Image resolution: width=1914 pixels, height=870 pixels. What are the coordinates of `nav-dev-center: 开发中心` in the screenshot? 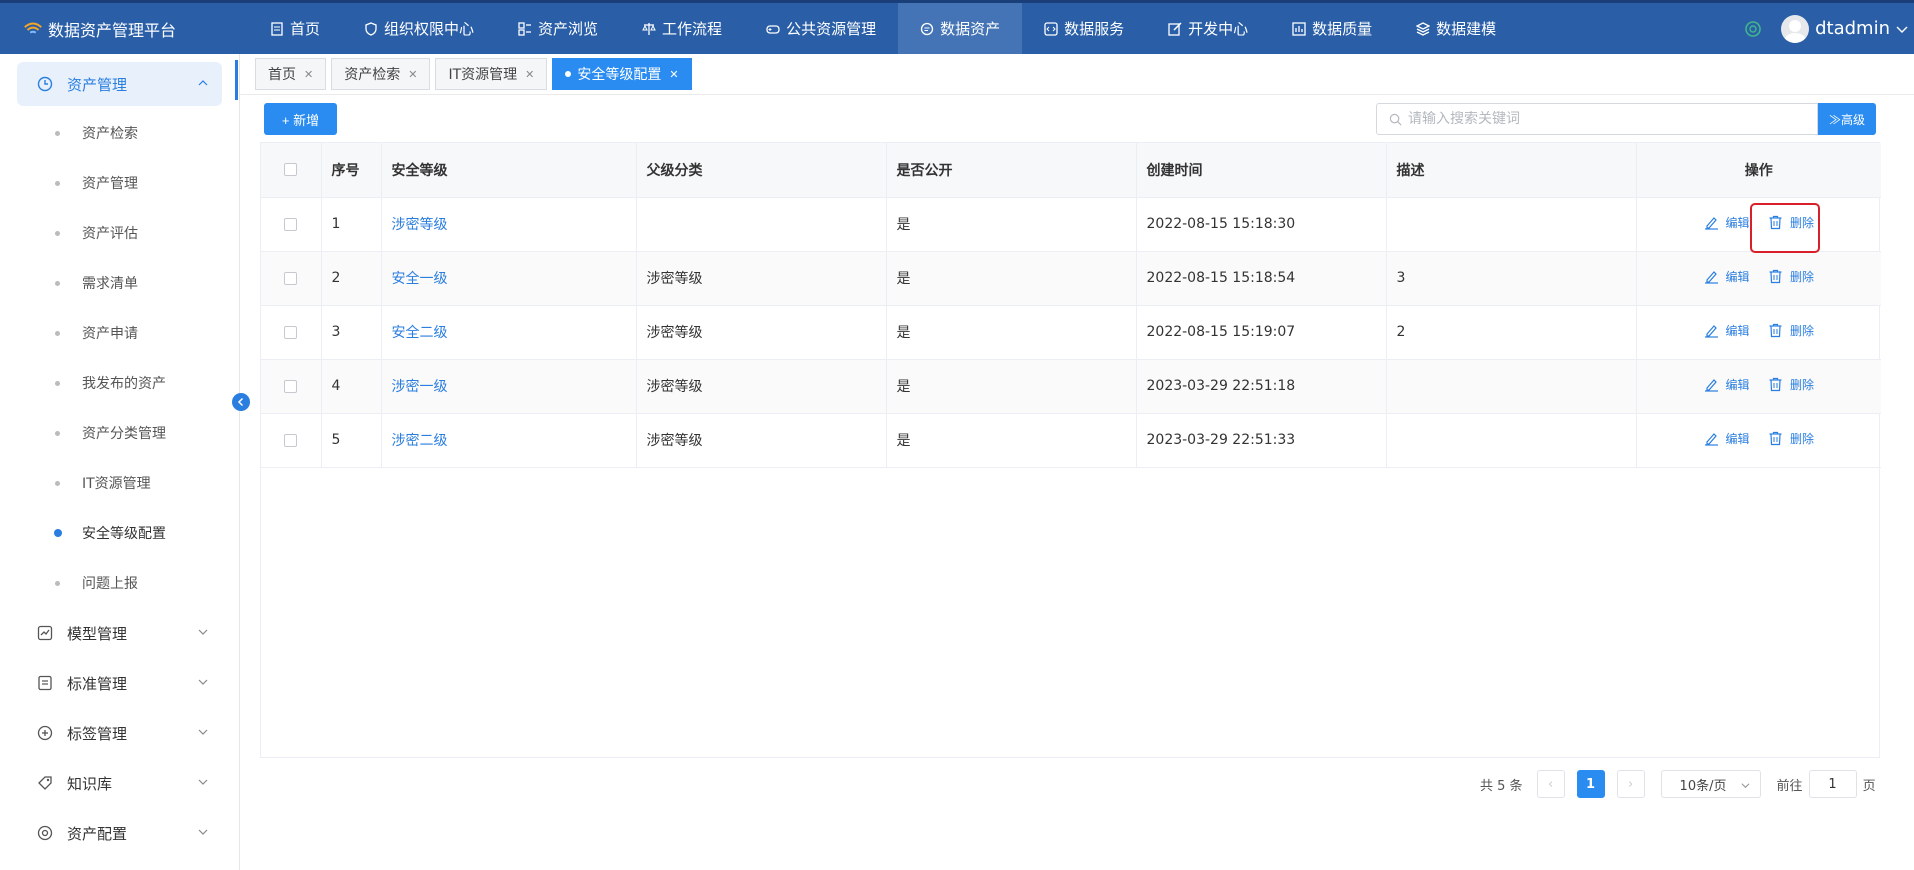 It's located at (1208, 28).